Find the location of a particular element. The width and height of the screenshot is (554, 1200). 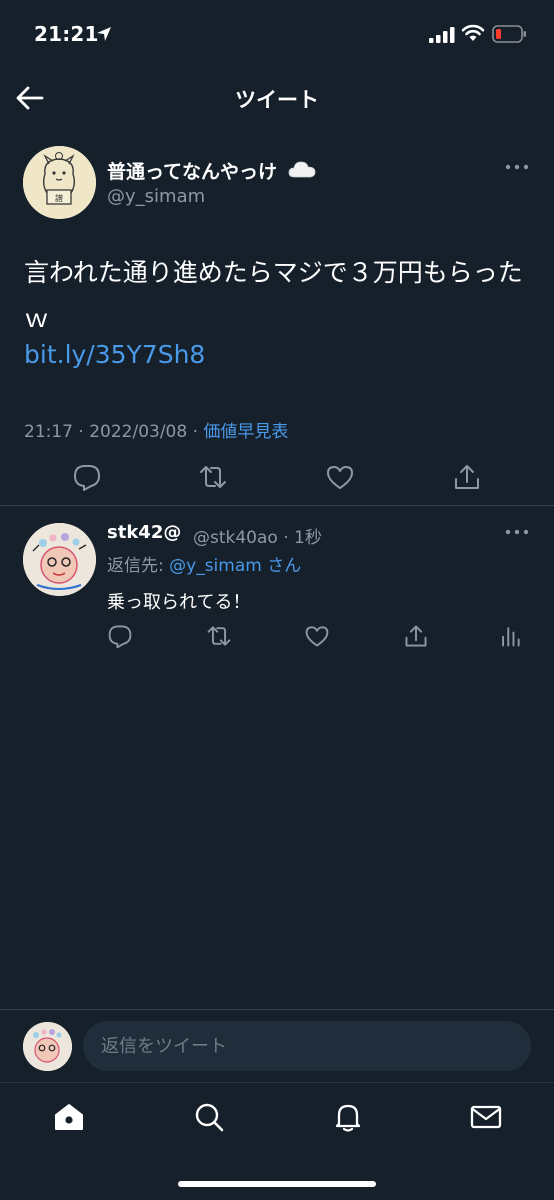

replying-to: 返信先: @y_simam さん is located at coordinates (204, 563).